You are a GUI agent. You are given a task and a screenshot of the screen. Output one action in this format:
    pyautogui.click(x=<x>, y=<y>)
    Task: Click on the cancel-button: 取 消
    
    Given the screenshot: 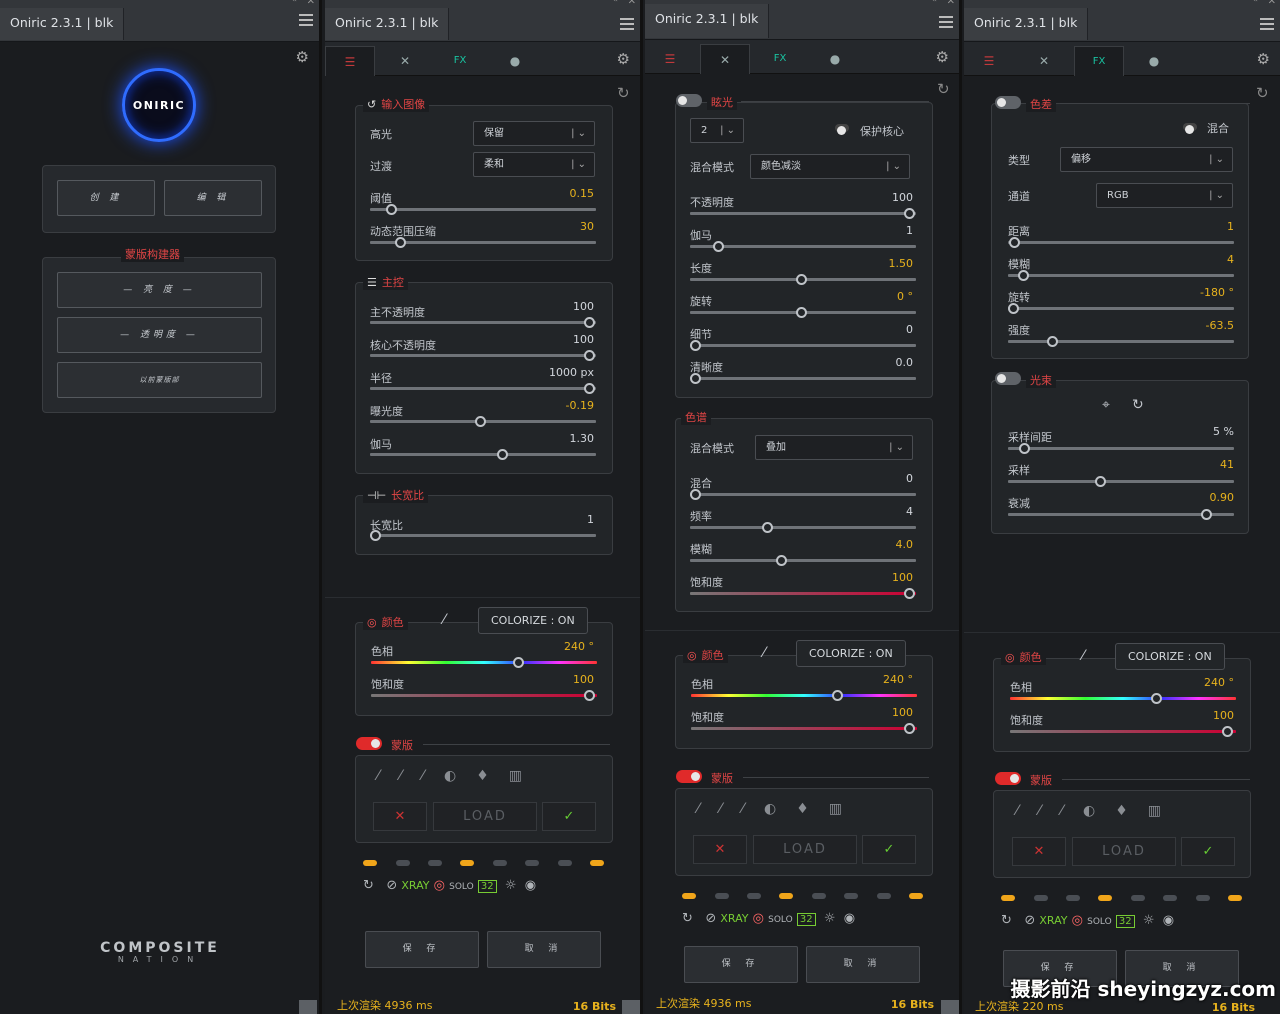 What is the action you would take?
    pyautogui.click(x=544, y=949)
    